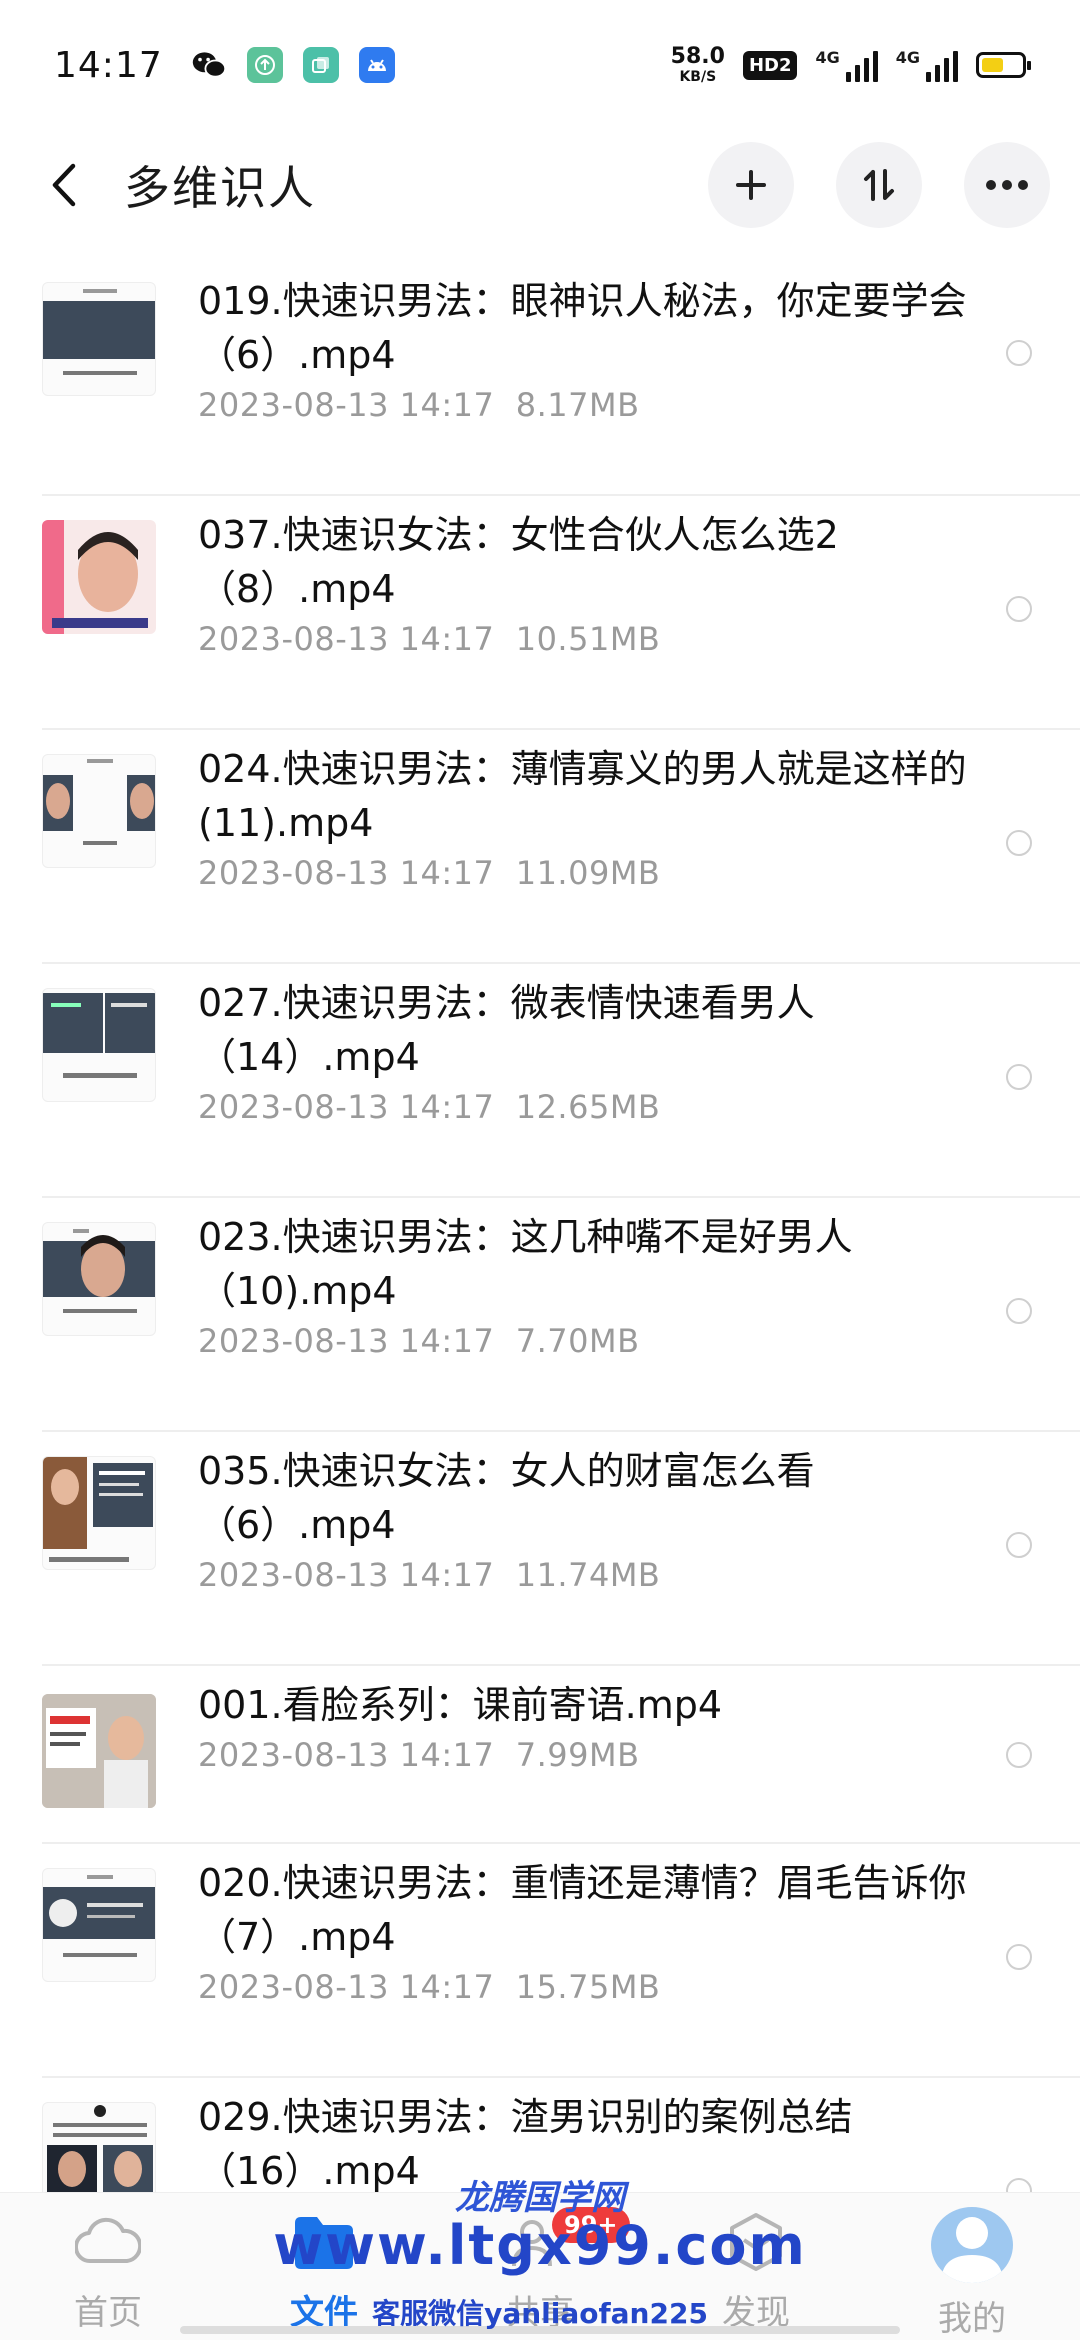 This screenshot has width=1080, height=2340. What do you see at coordinates (460, 1705) in the screenshot?
I see `file-name: 001.看脸系列：课前寄语.mp4` at bounding box center [460, 1705].